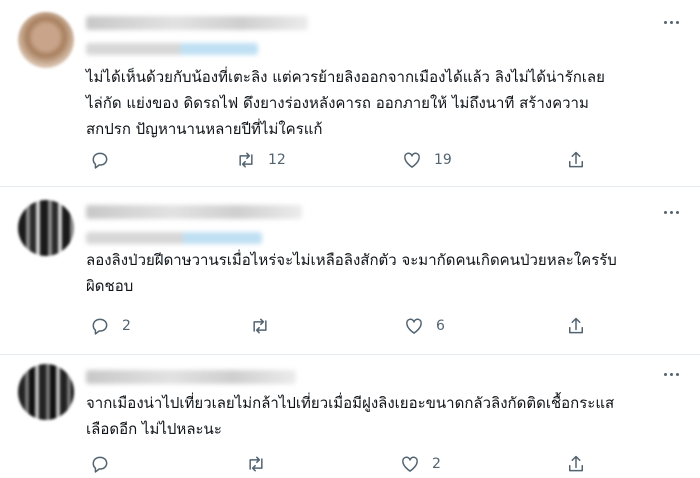 Image resolution: width=700 pixels, height=478 pixels. Describe the element at coordinates (110, 326) in the screenshot. I see `reply-button: 2` at that location.